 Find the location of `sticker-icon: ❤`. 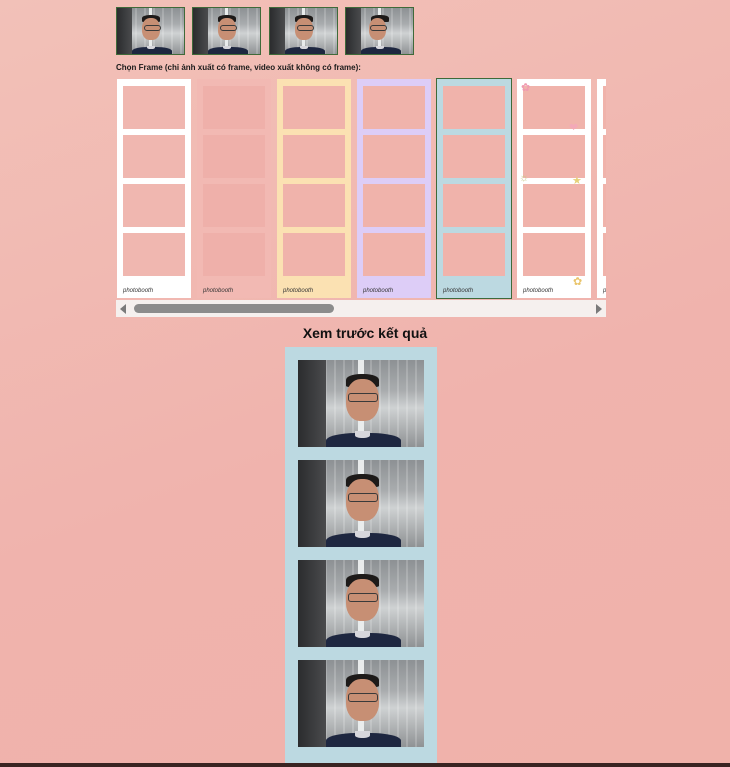

sticker-icon: ❤ is located at coordinates (574, 128).